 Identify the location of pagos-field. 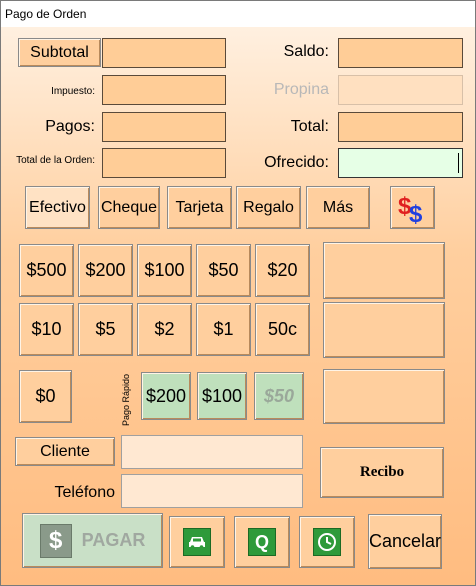
(164, 127).